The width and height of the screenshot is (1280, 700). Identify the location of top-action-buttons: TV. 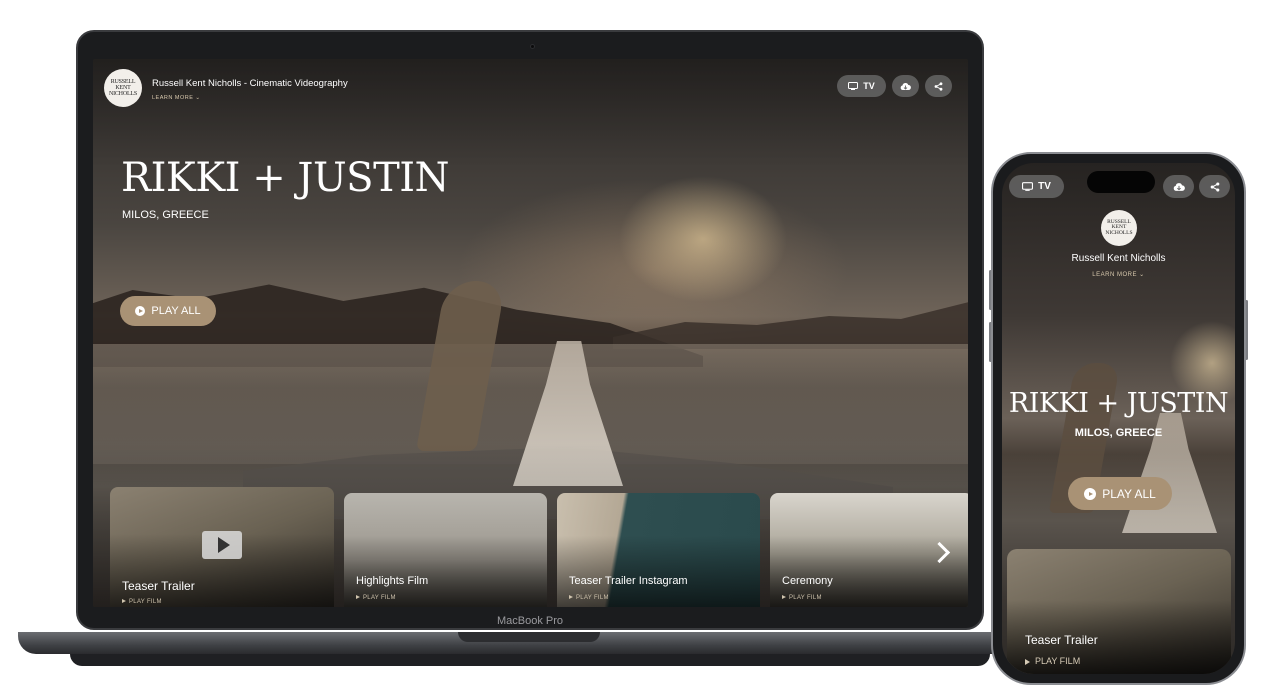
(894, 86).